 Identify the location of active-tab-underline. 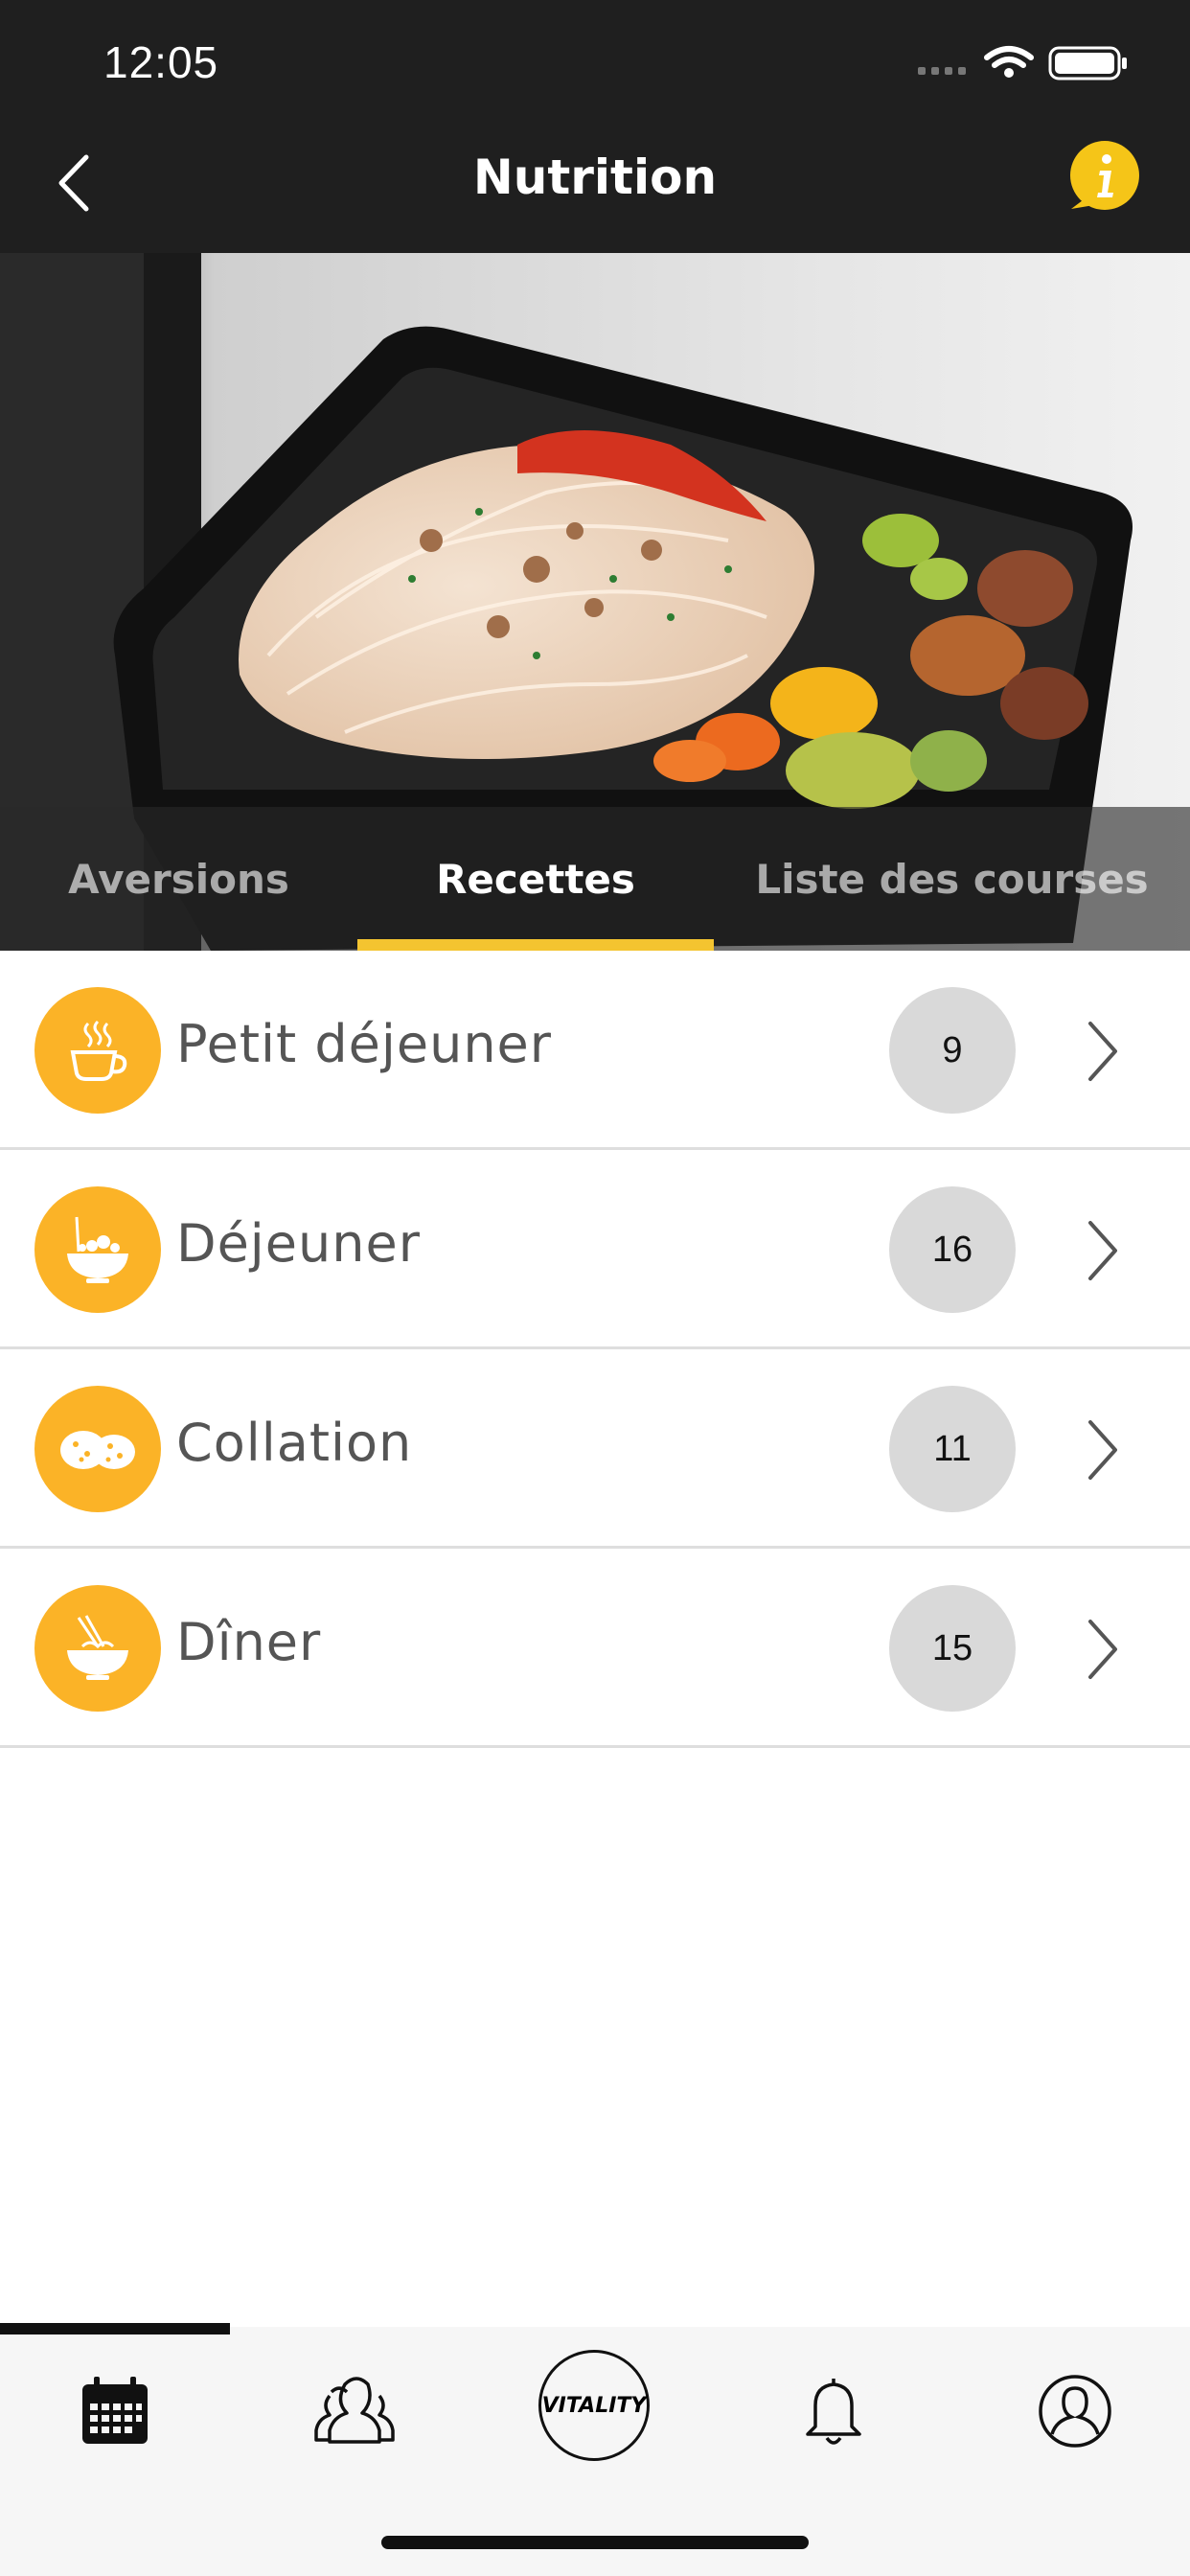
(536, 945).